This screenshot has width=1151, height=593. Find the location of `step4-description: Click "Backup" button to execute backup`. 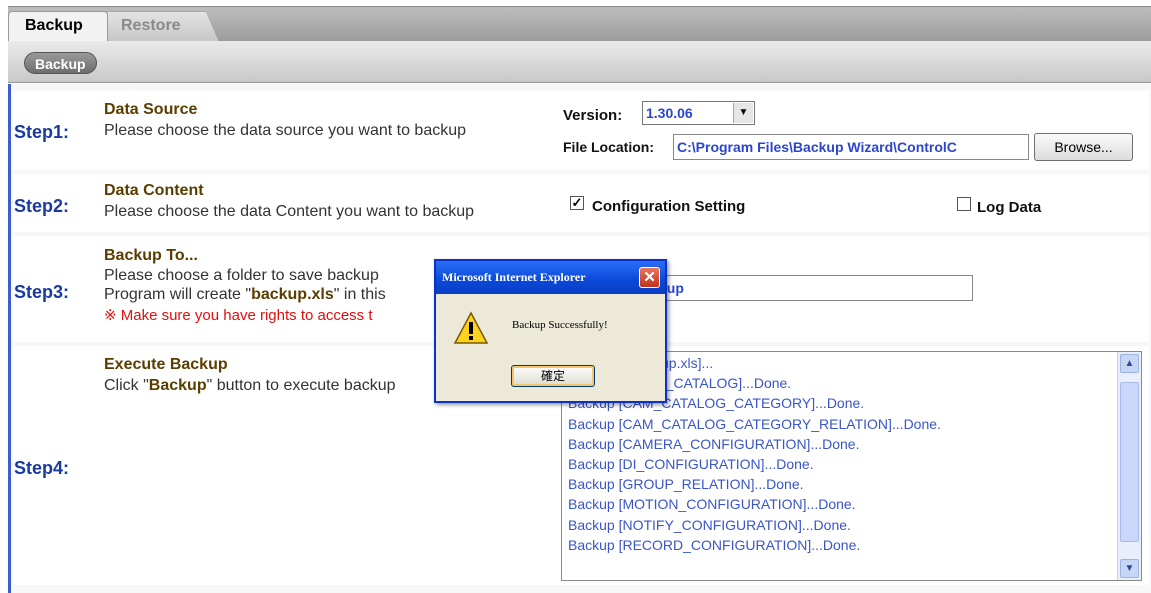

step4-description: Click "Backup" button to execute backup is located at coordinates (250, 385).